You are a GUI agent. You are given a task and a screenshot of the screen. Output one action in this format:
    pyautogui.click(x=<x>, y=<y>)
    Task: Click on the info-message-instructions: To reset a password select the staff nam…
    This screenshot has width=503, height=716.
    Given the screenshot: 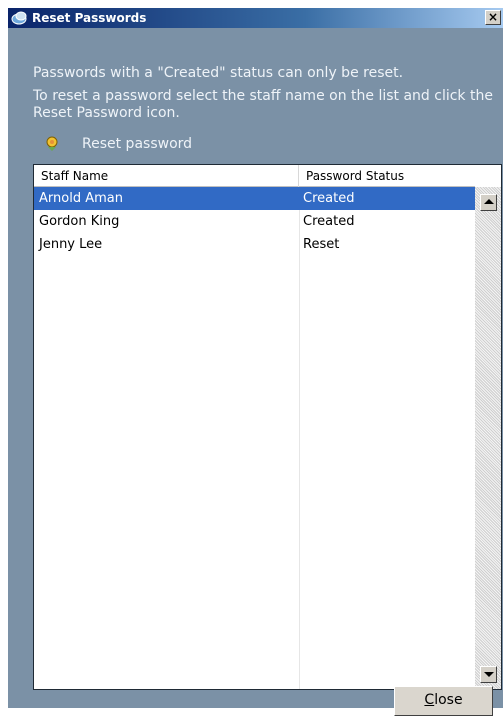 What is the action you would take?
    pyautogui.click(x=263, y=104)
    